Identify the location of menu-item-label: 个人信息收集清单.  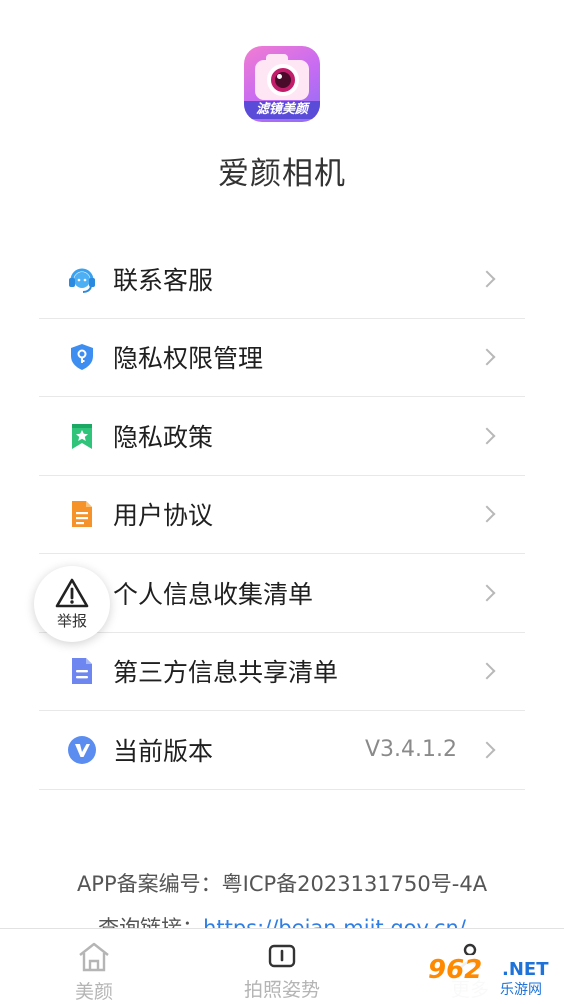
(213, 594).